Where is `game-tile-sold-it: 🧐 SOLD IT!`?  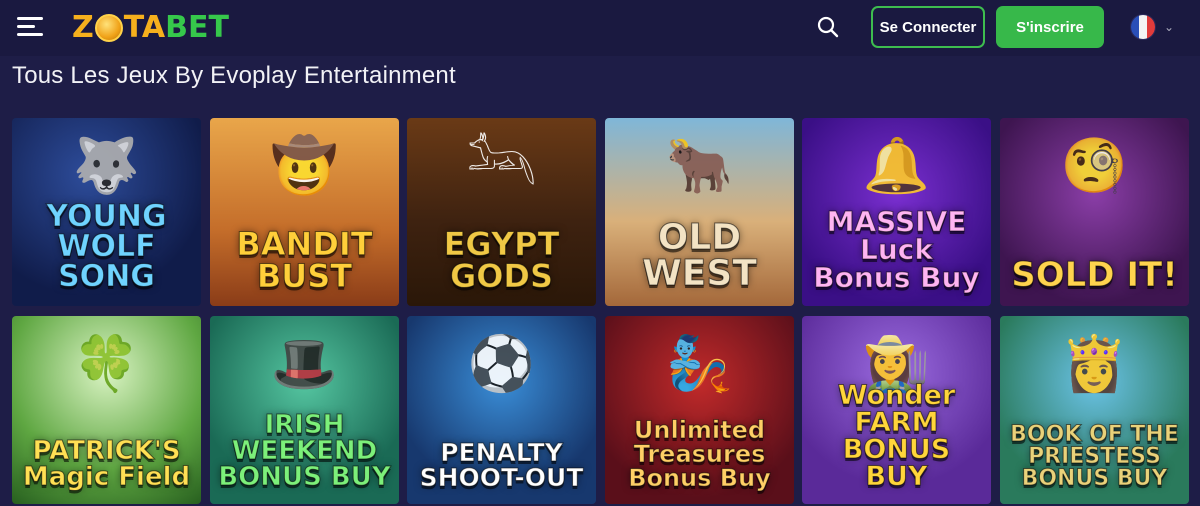 game-tile-sold-it: 🧐 SOLD IT! is located at coordinates (1094, 212).